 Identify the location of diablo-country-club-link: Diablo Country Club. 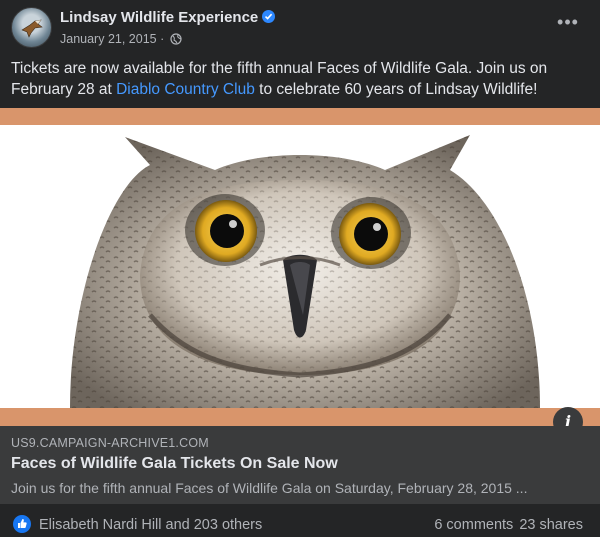
(185, 89).